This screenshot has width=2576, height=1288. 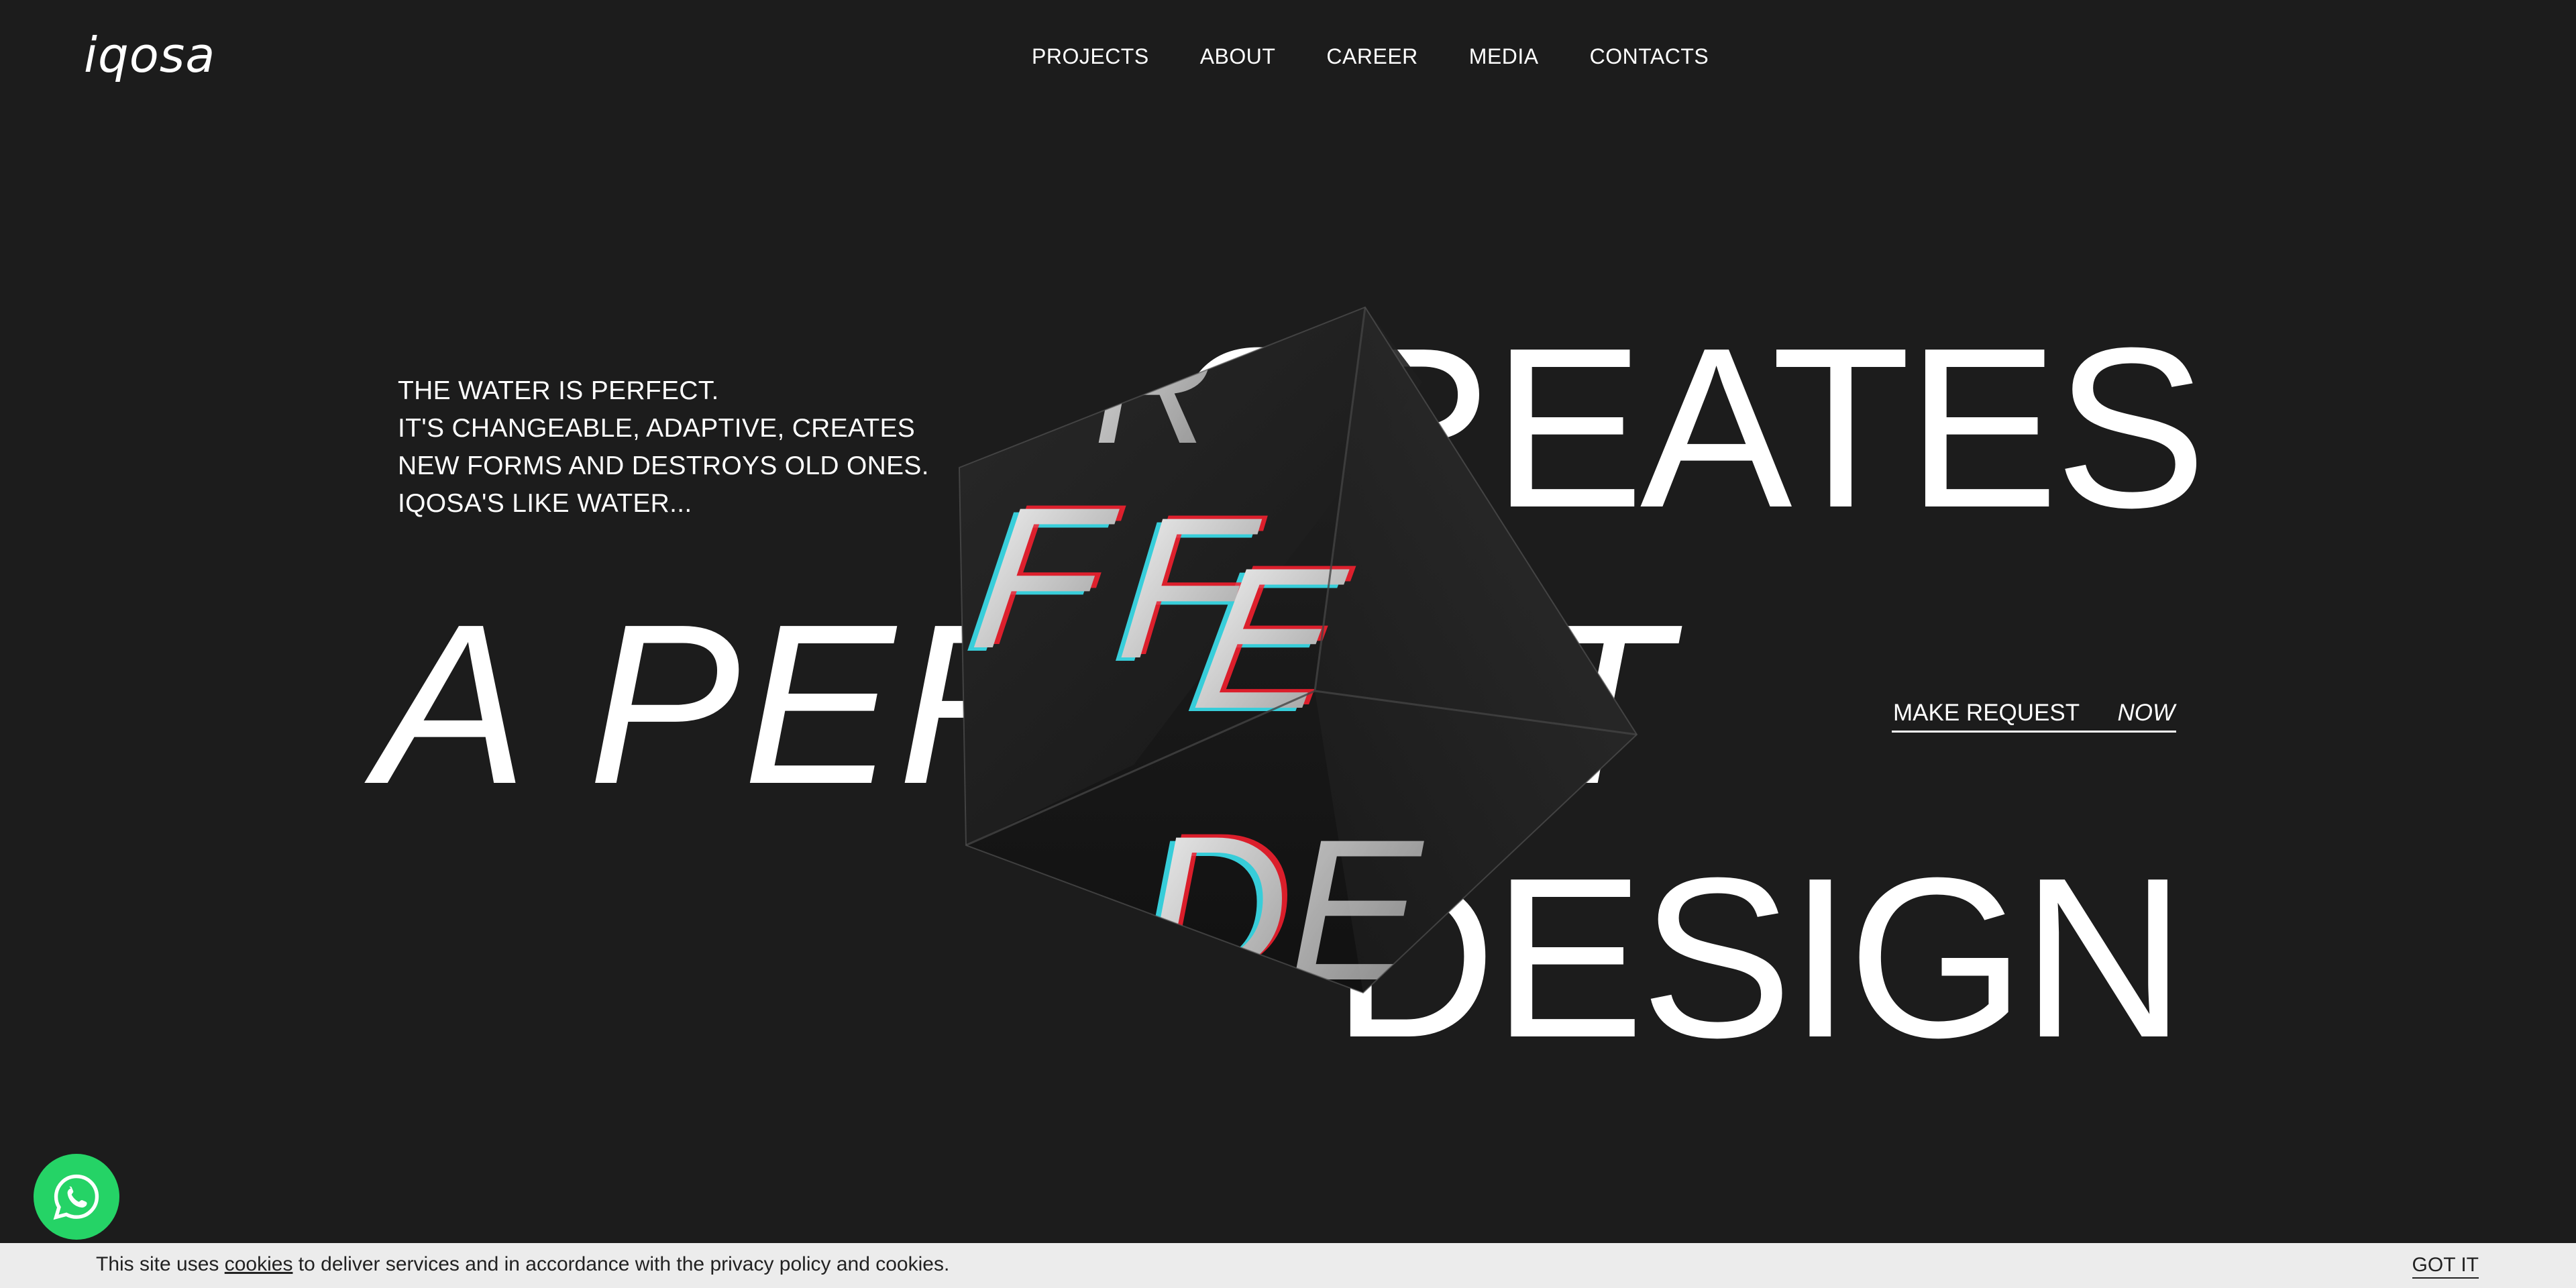 What do you see at coordinates (558, 390) in the screenshot?
I see `intro-line: THE WATER IS PERFECT.` at bounding box center [558, 390].